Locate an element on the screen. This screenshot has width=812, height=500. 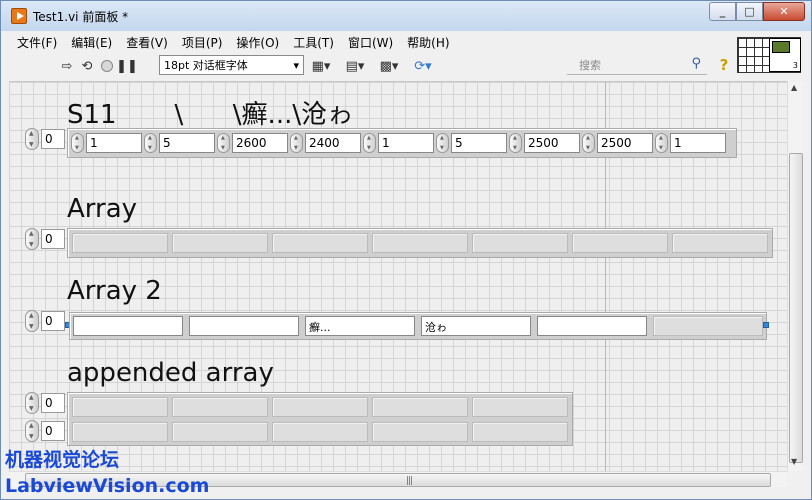
array-frame is located at coordinates (420, 243).